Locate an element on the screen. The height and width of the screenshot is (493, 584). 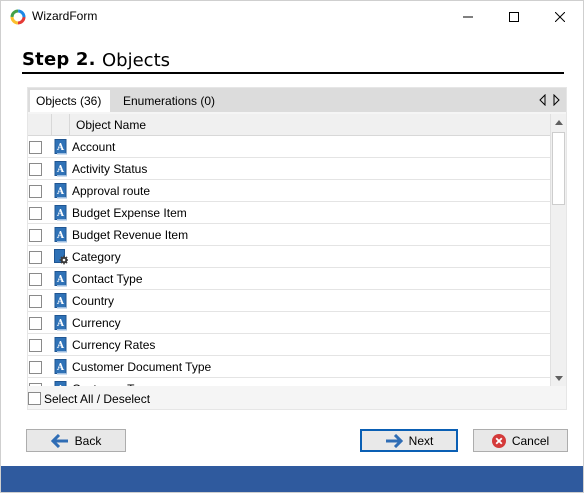
footer-bar is located at coordinates (292, 479).